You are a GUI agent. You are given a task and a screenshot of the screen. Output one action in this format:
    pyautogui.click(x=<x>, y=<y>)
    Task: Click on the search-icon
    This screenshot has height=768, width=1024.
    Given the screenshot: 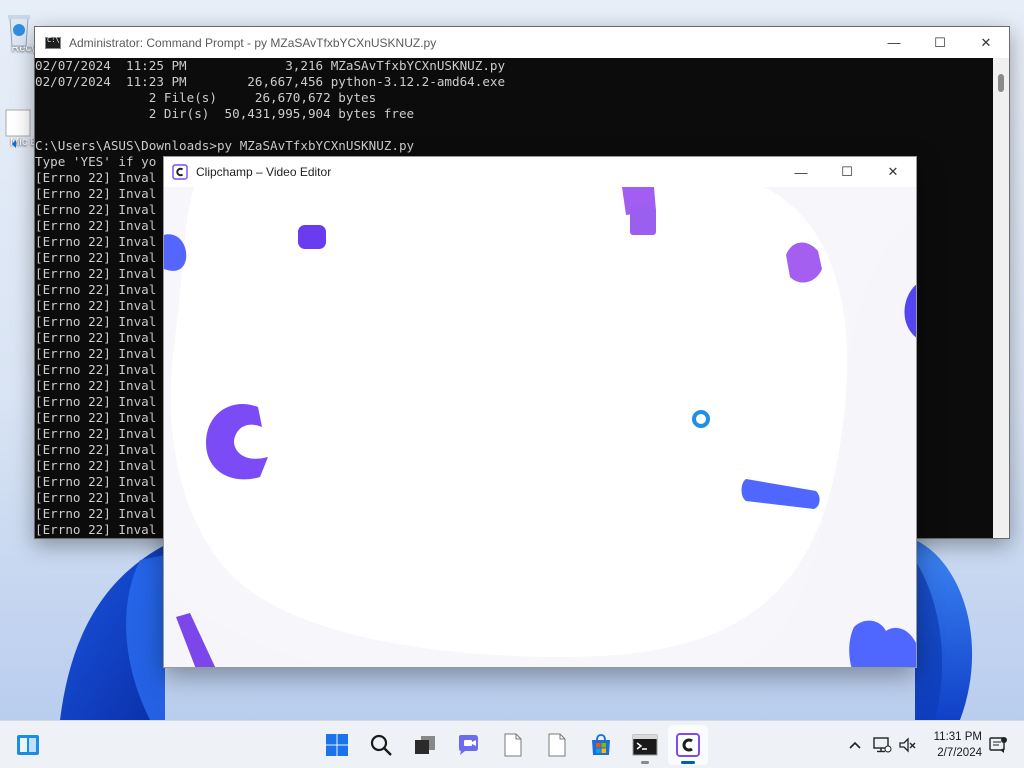 What is the action you would take?
    pyautogui.click(x=381, y=745)
    